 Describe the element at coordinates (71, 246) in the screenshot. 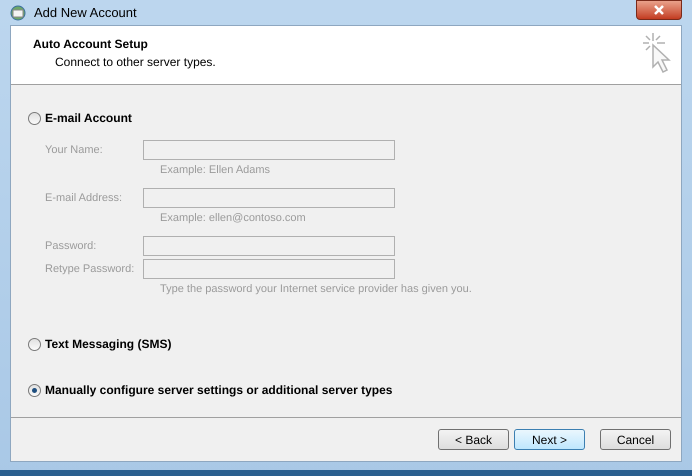

I see `field-label: Password:` at that location.